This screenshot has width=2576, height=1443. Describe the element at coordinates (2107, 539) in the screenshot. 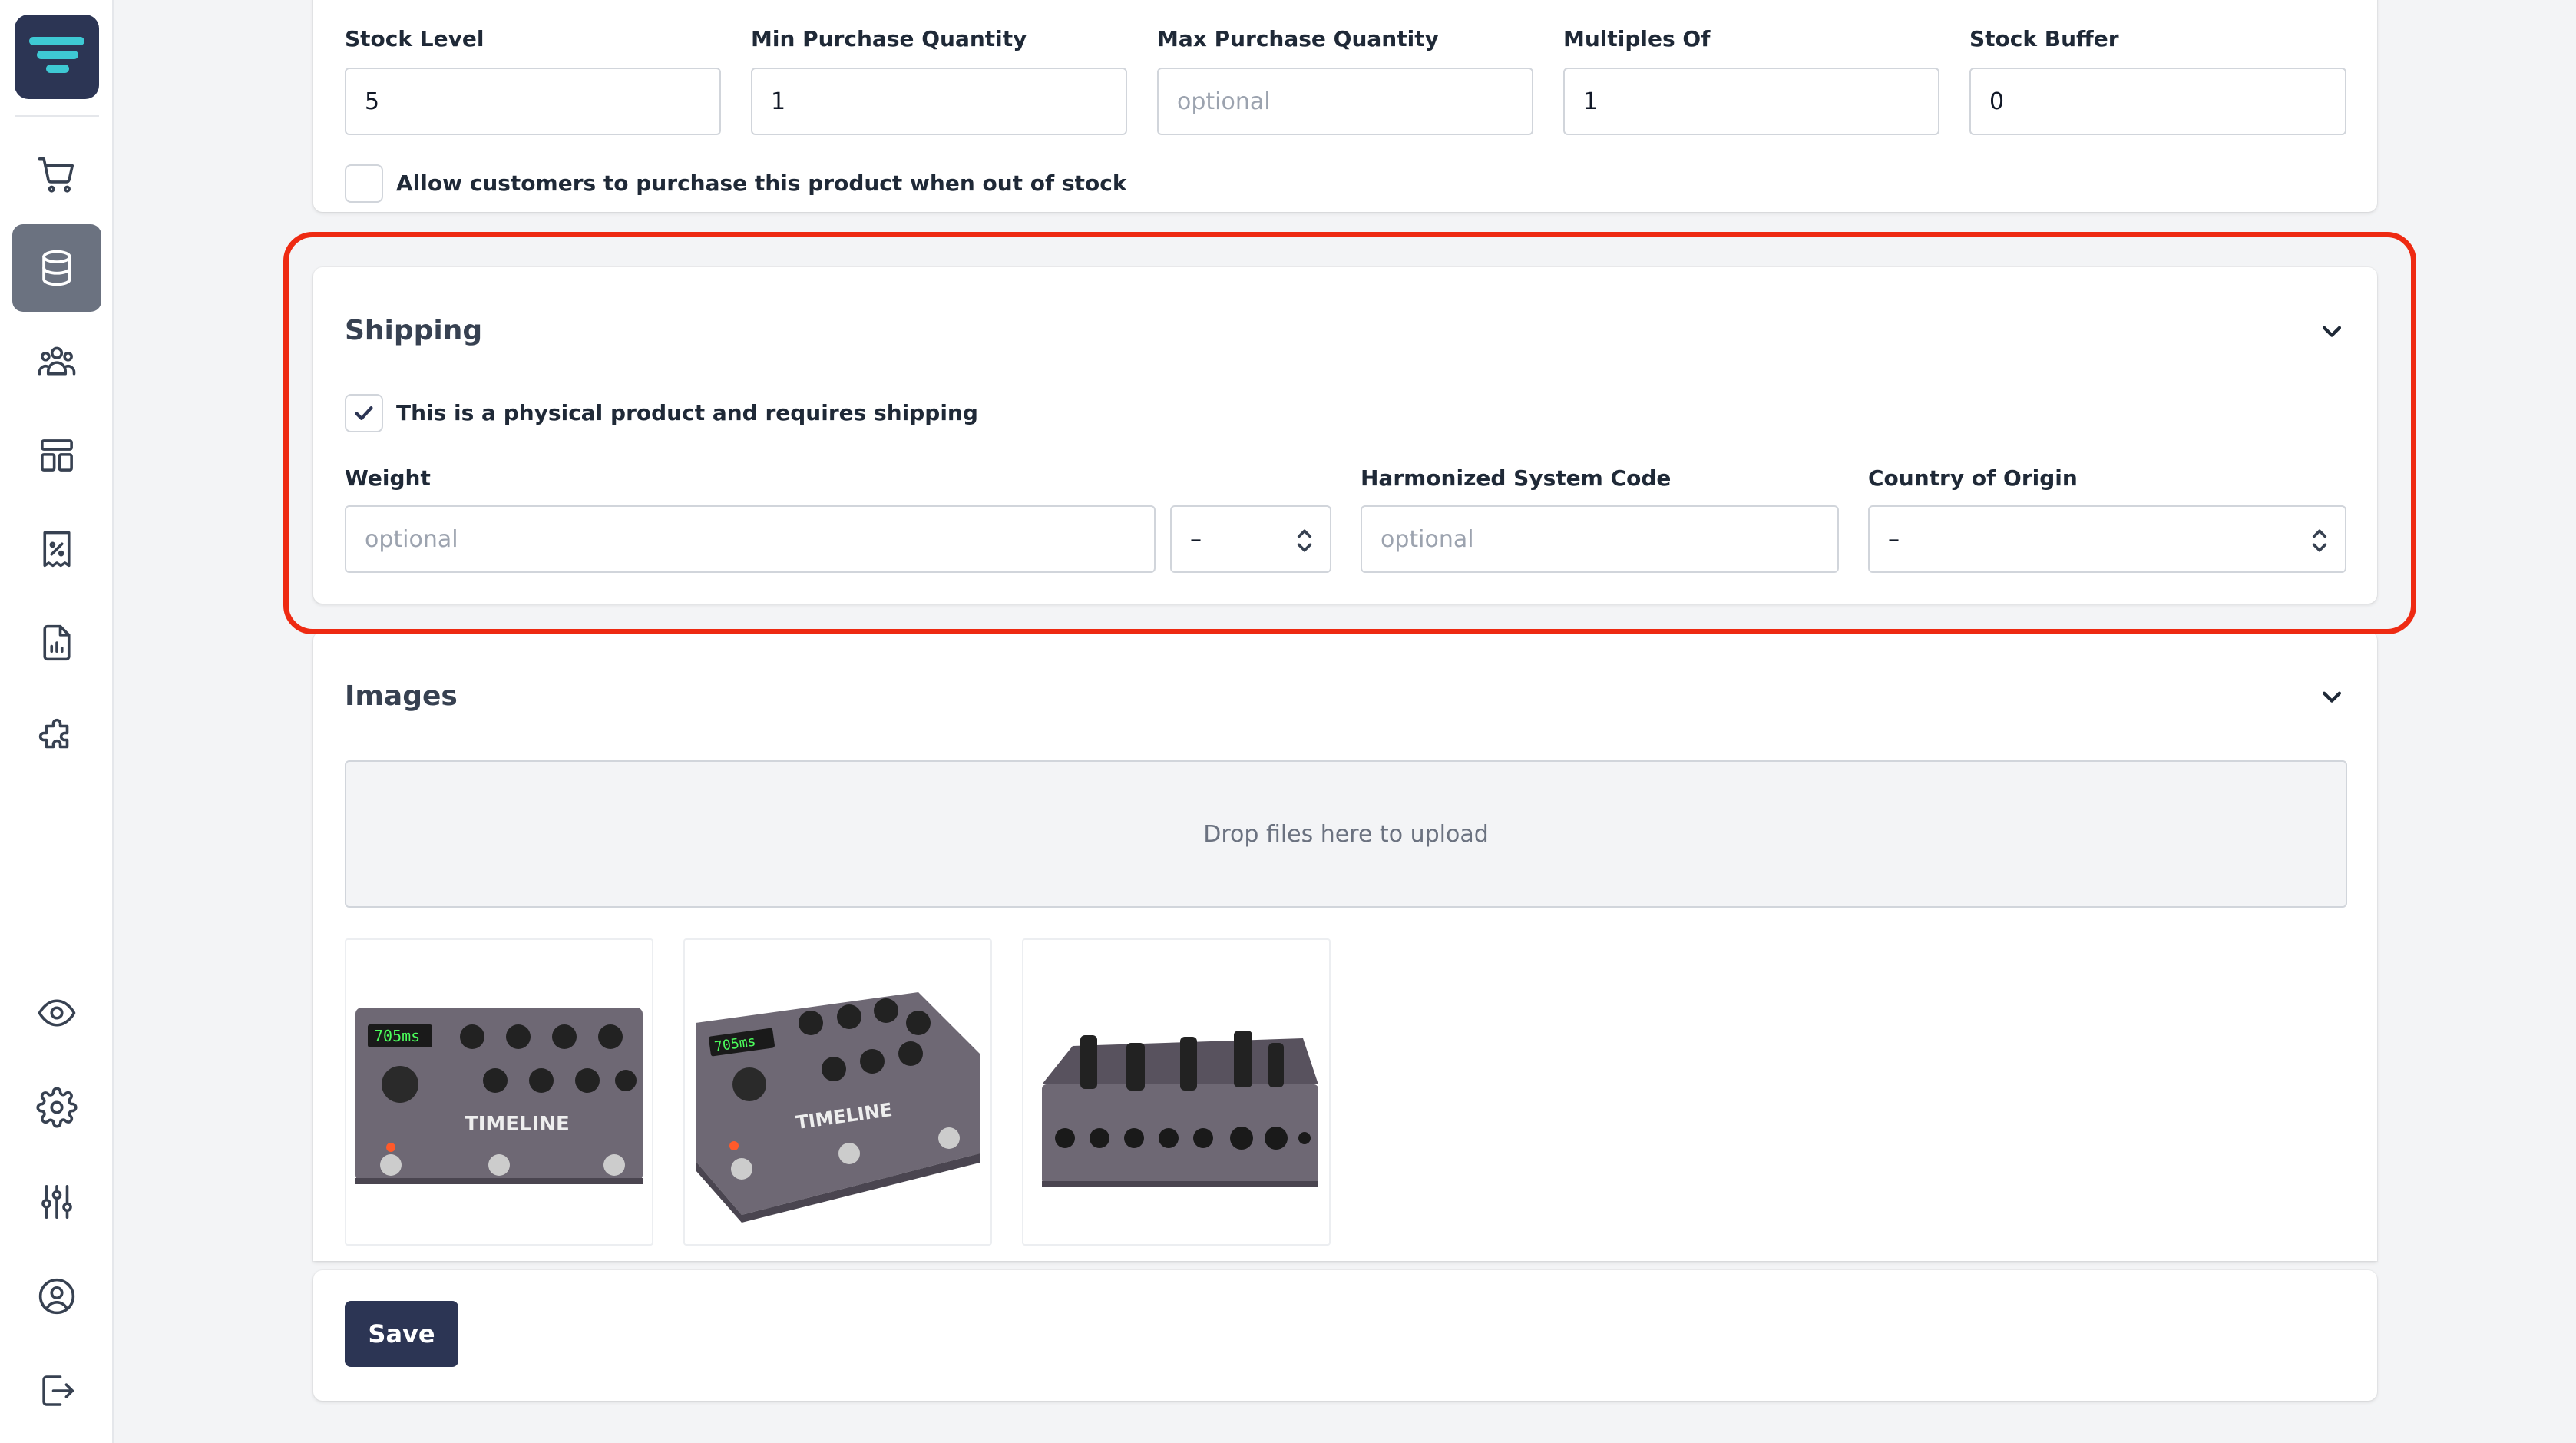

I see `country-select: –` at that location.